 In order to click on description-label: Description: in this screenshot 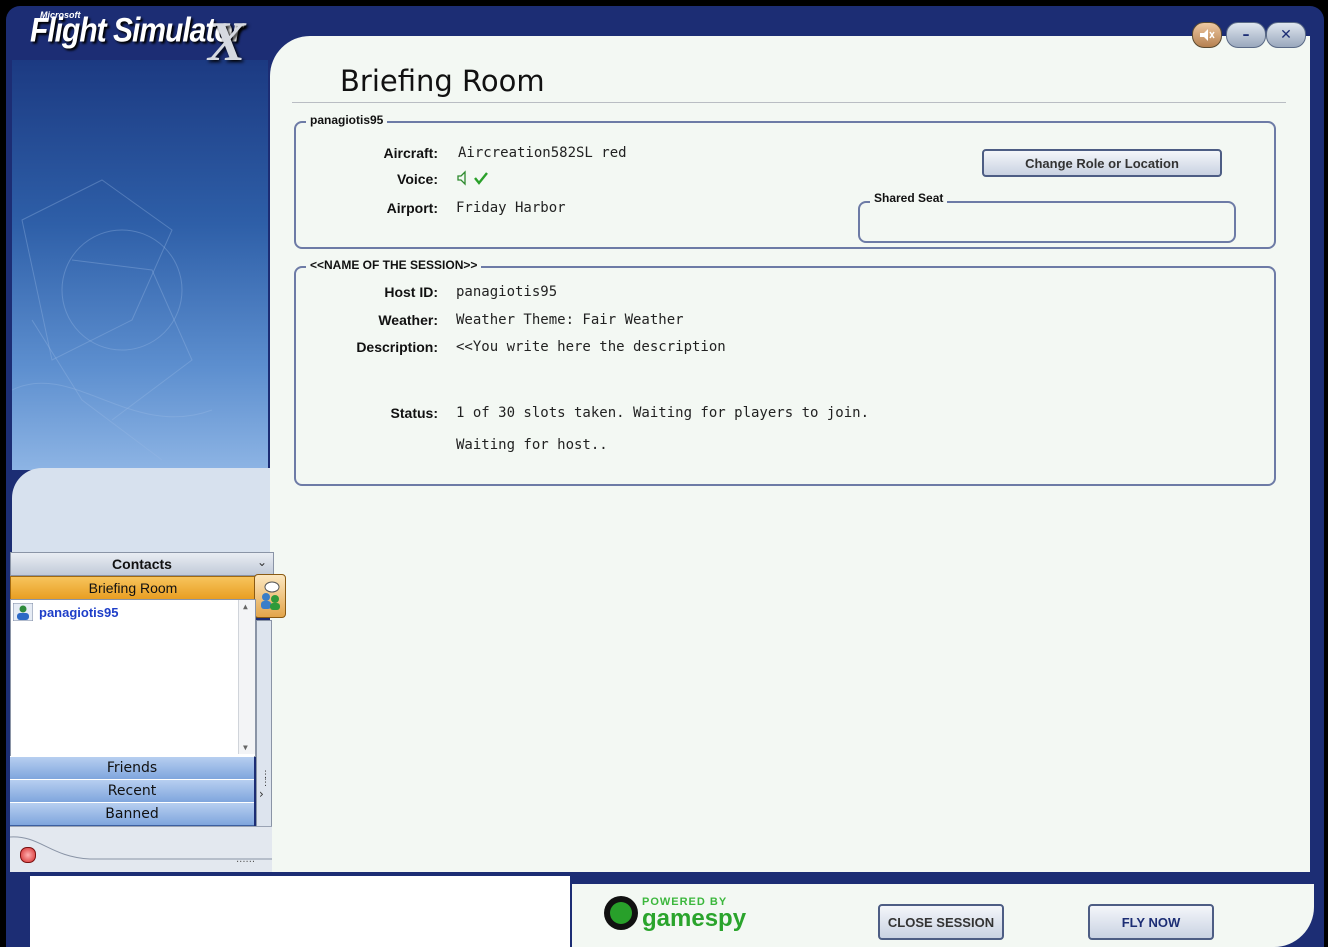, I will do `click(397, 347)`.